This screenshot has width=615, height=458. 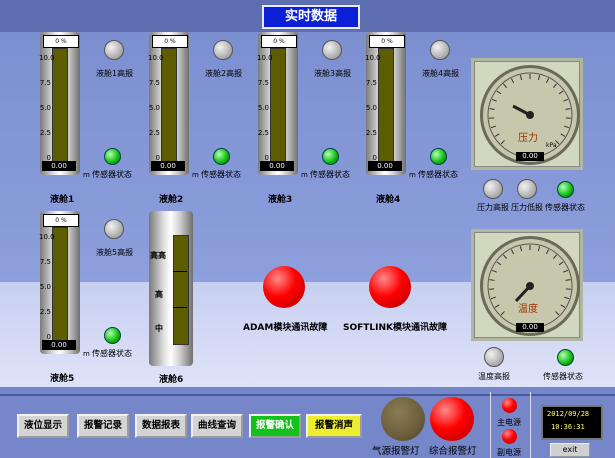 I want to click on level-display-button: 液位显示, so click(x=43, y=426).